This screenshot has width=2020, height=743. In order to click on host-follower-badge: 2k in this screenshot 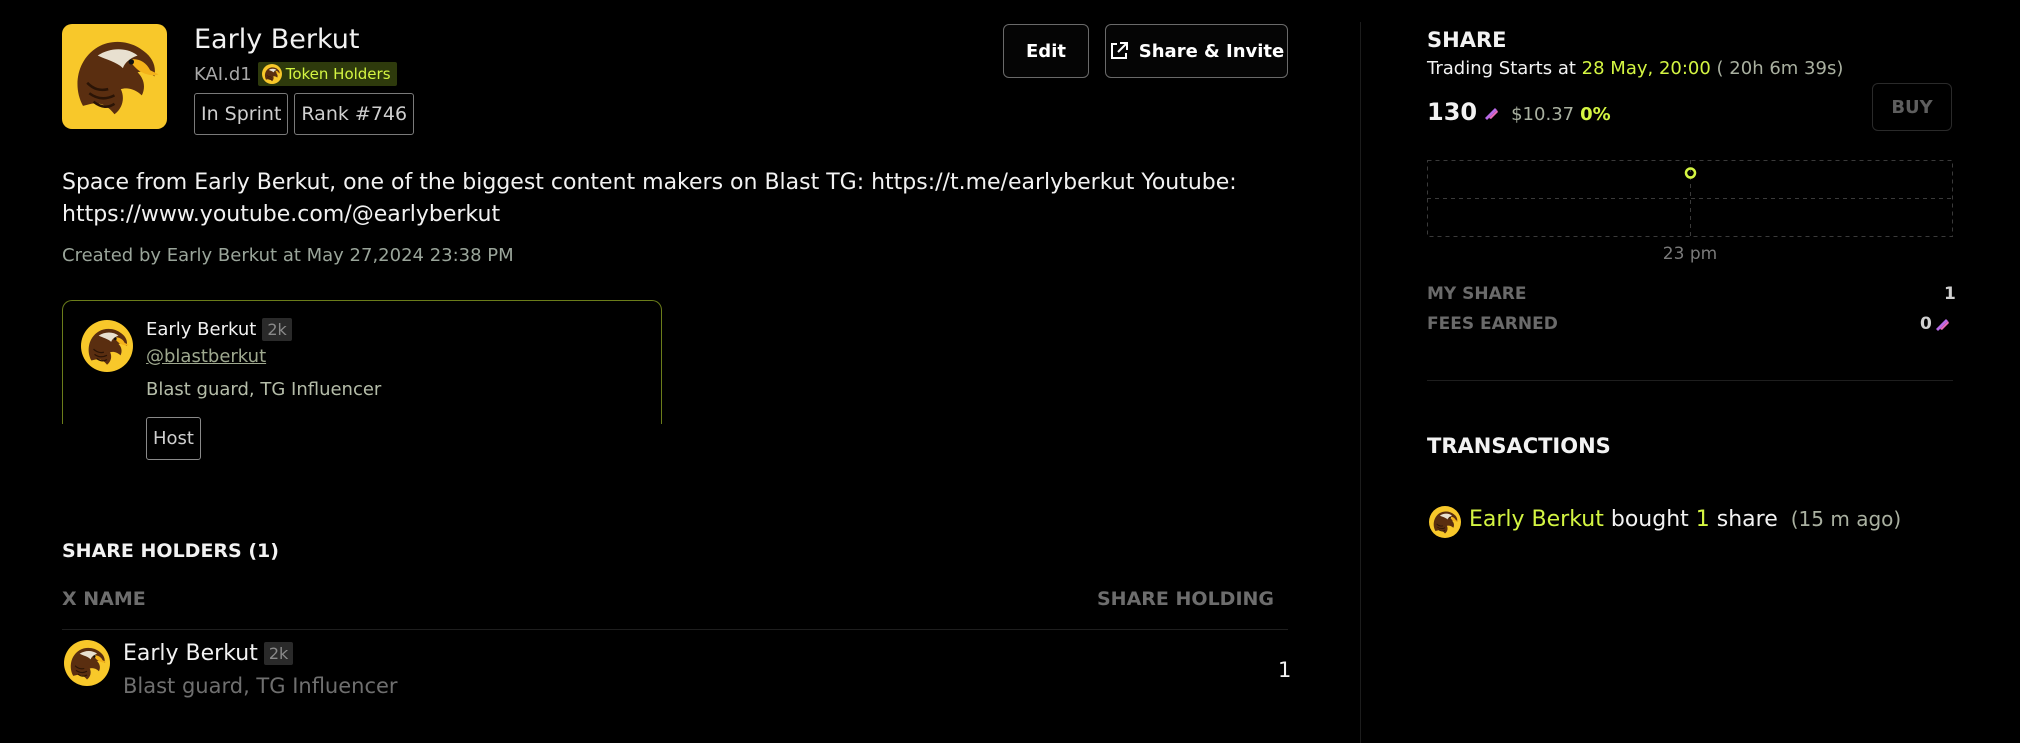, I will do `click(277, 329)`.